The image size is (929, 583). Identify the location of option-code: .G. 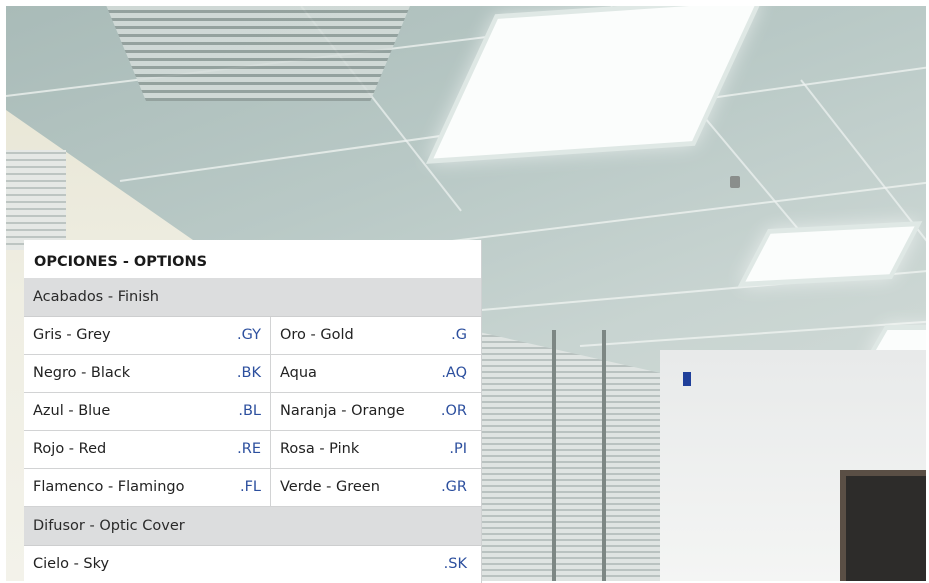
(459, 335).